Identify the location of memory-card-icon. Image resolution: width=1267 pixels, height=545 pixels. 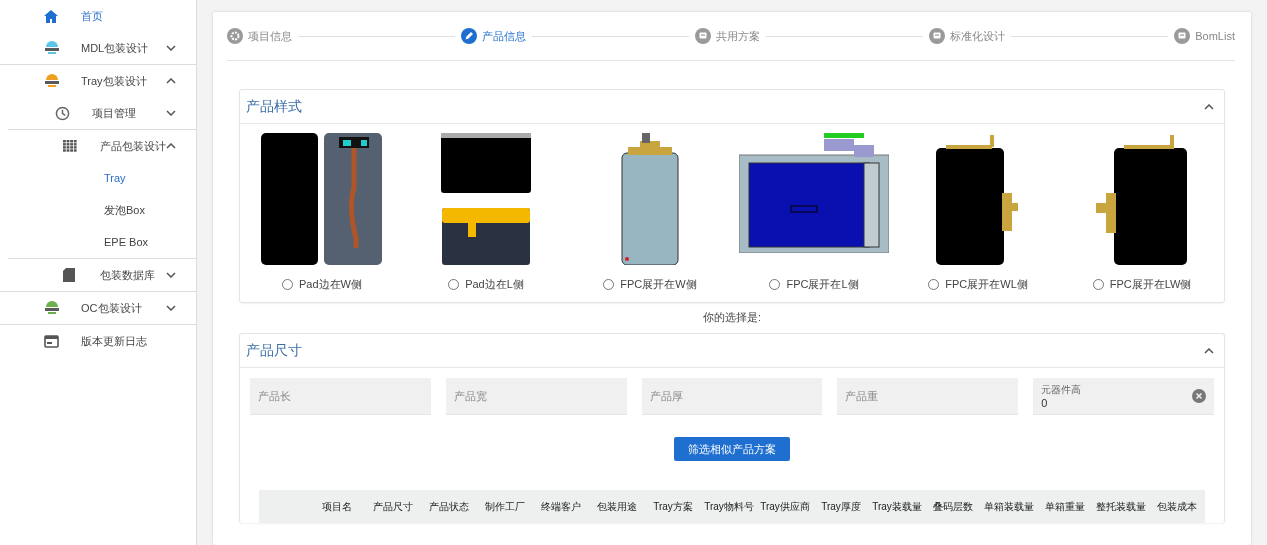
(69, 275).